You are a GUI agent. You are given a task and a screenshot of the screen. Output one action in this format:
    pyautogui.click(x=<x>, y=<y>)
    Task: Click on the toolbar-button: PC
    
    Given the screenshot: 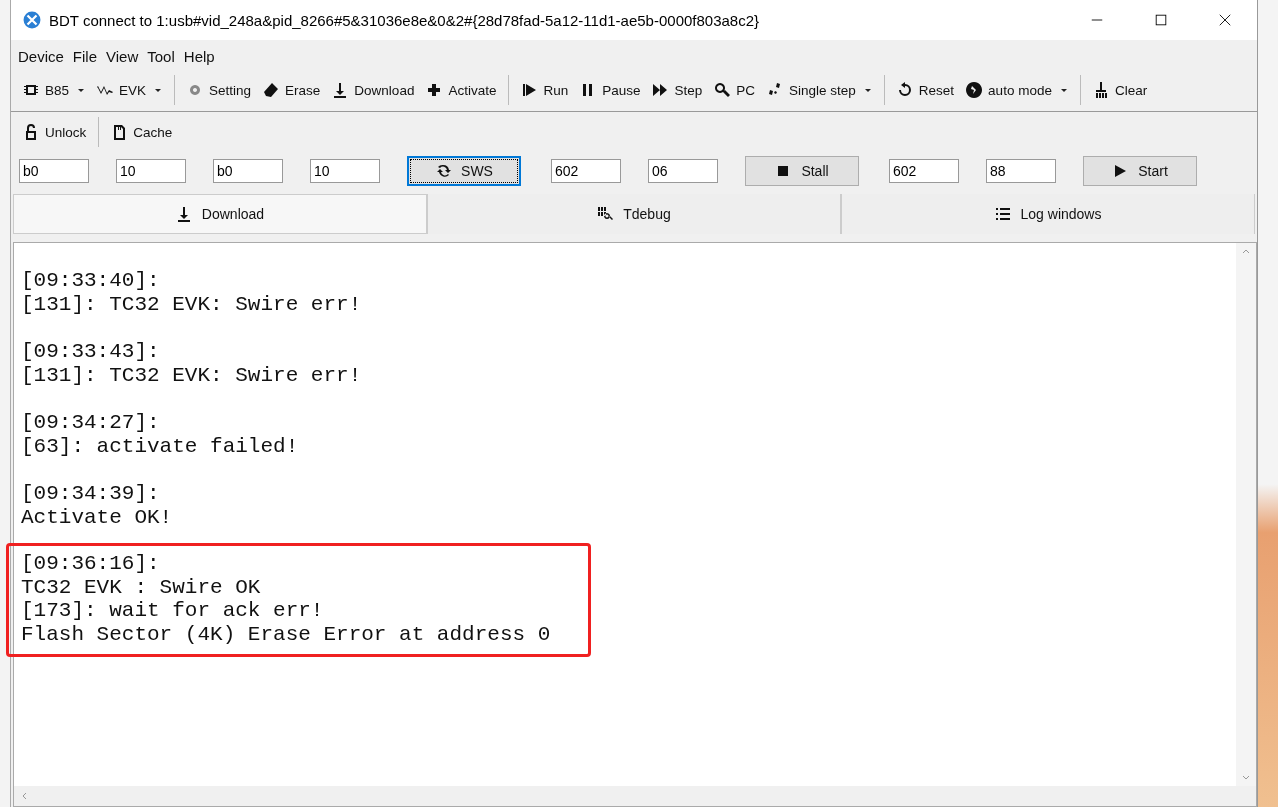 What is the action you would take?
    pyautogui.click(x=735, y=90)
    